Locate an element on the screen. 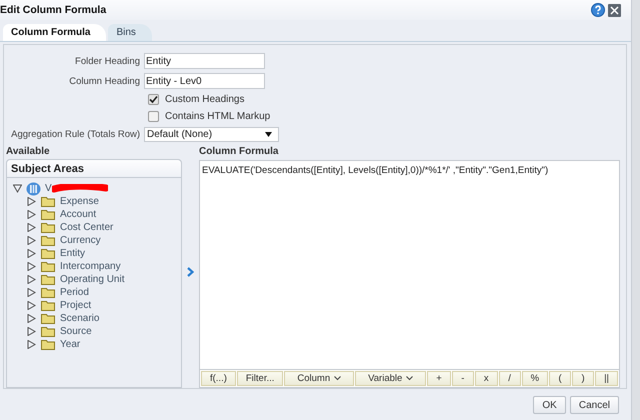 The image size is (640, 420). redaction-mark is located at coordinates (80, 189).